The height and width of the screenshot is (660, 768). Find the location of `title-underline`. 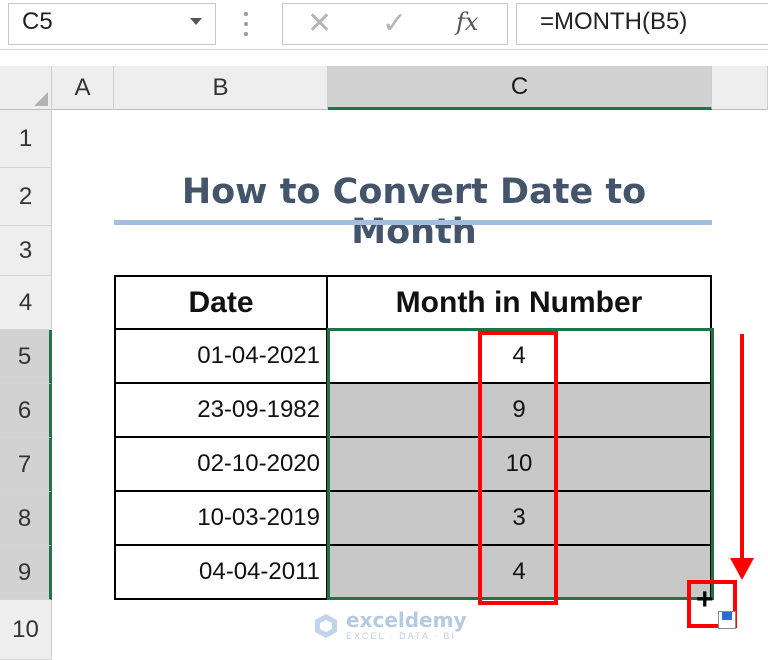

title-underline is located at coordinates (413, 222).